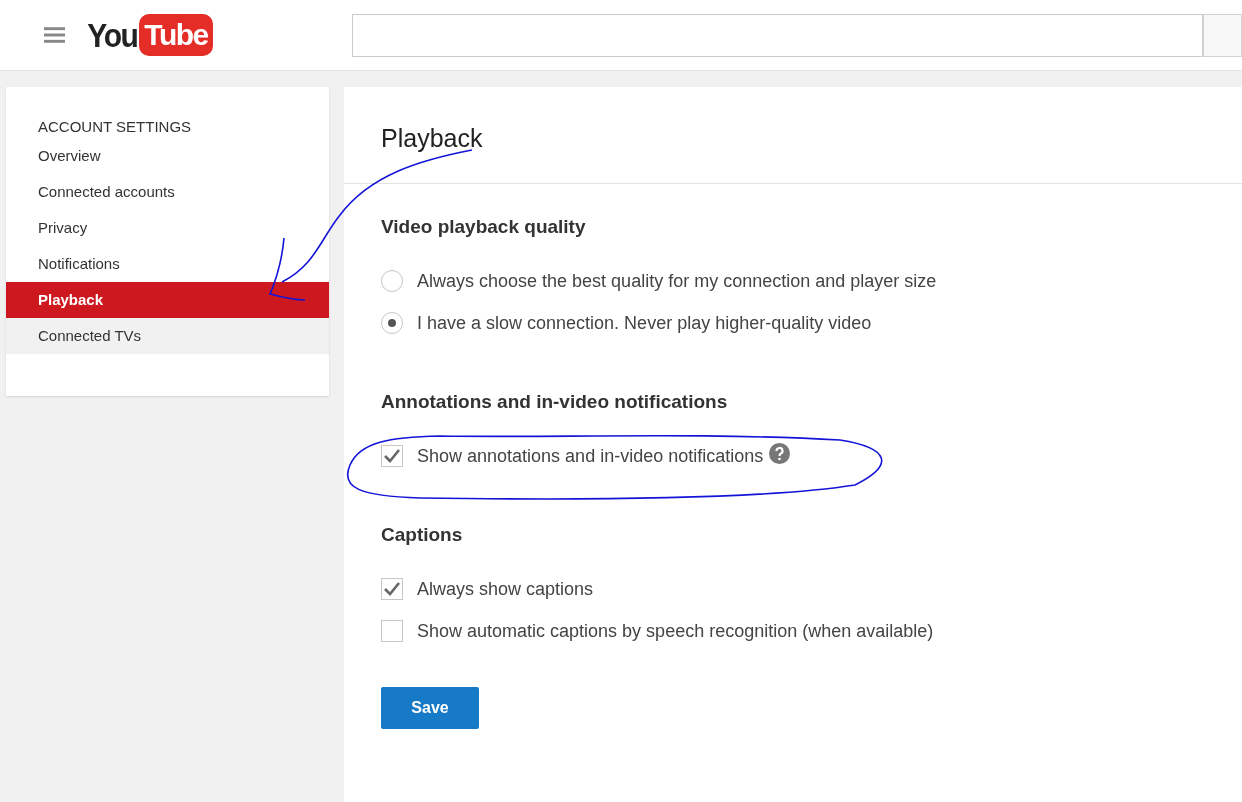 The image size is (1242, 802). Describe the element at coordinates (422, 535) in the screenshot. I see `section-heading: Captions` at that location.